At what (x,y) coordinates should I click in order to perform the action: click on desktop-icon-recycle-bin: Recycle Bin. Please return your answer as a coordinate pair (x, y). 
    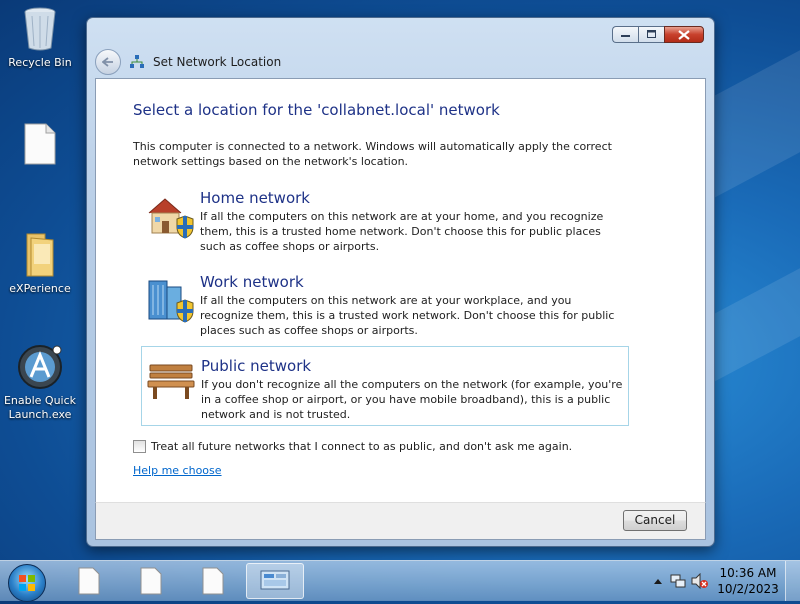
    Looking at the image, I should click on (40, 38).